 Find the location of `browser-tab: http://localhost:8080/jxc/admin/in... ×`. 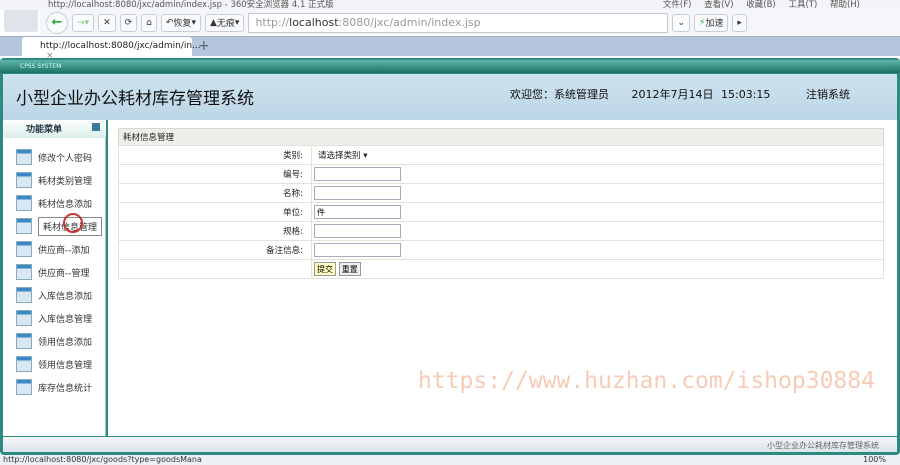

browser-tab: http://localhost:8080/jxc/admin/in... × is located at coordinates (111, 49).